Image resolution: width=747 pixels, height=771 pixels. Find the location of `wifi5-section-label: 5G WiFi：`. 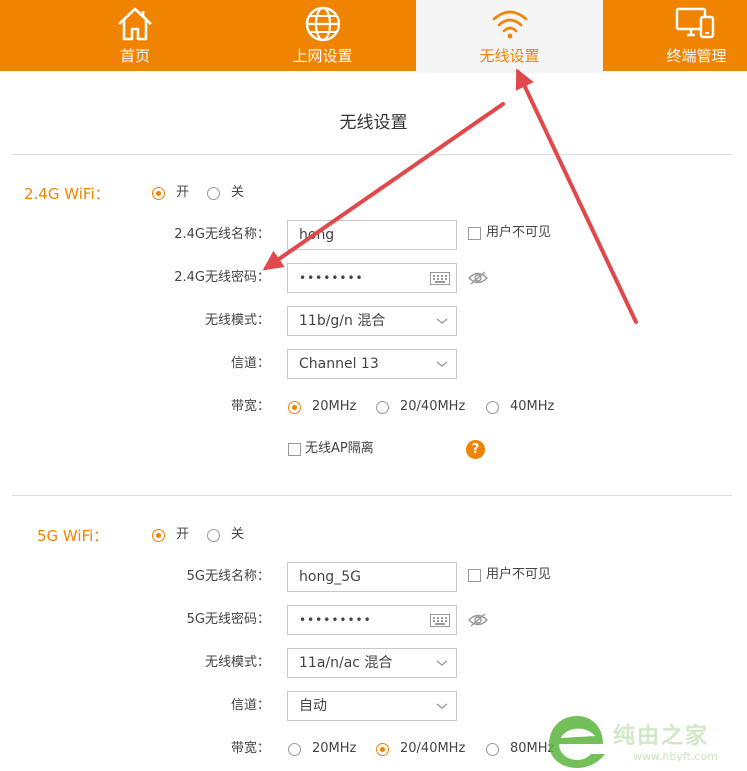

wifi5-section-label: 5G WiFi： is located at coordinates (73, 536).